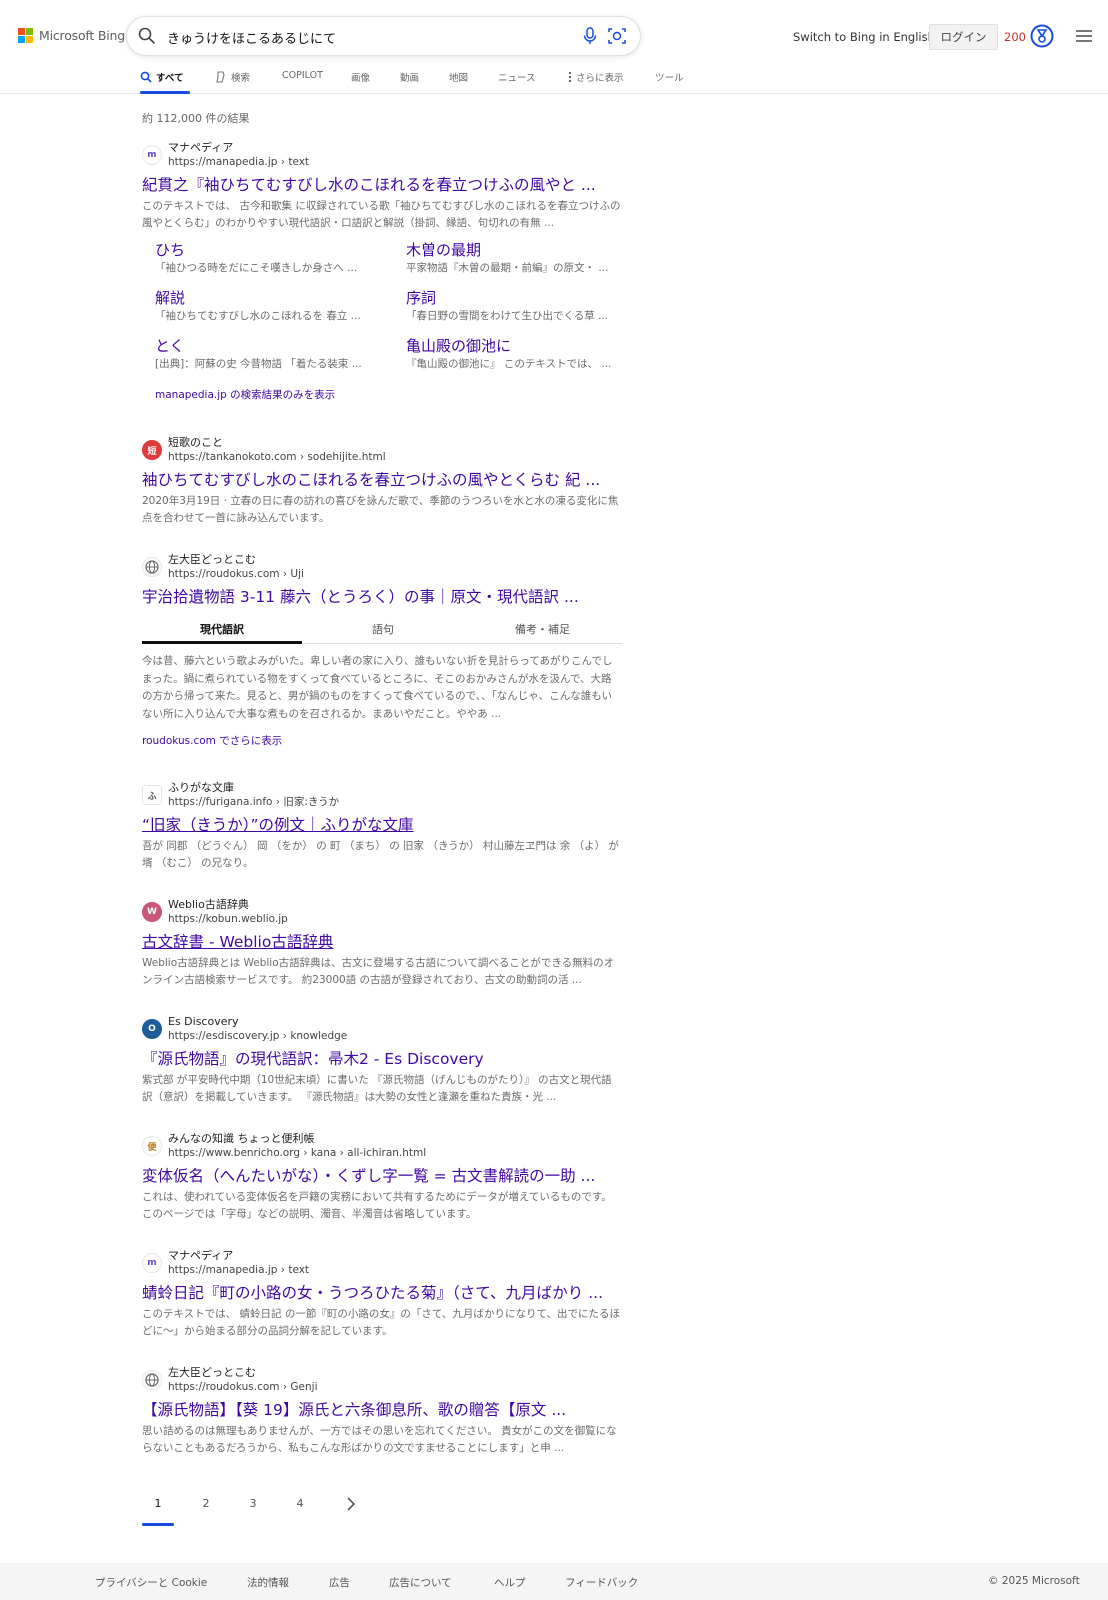 This screenshot has height=1600, width=1108. What do you see at coordinates (1015, 37) in the screenshot?
I see `rewards-points: 200` at bounding box center [1015, 37].